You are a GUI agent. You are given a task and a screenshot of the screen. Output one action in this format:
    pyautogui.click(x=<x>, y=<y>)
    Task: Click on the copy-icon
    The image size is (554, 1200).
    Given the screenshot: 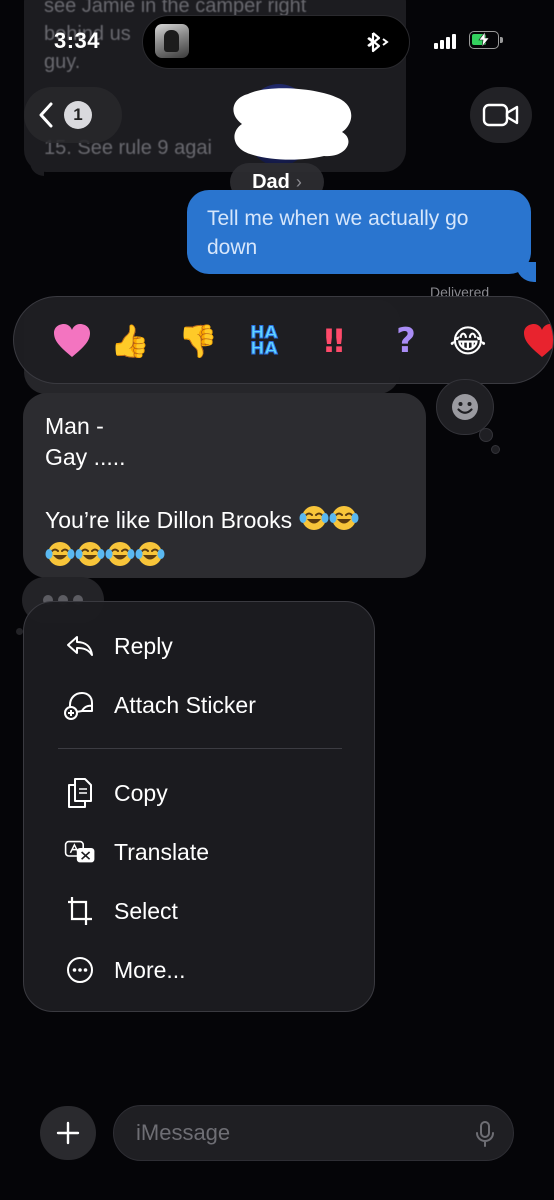 What is the action you would take?
    pyautogui.click(x=80, y=793)
    